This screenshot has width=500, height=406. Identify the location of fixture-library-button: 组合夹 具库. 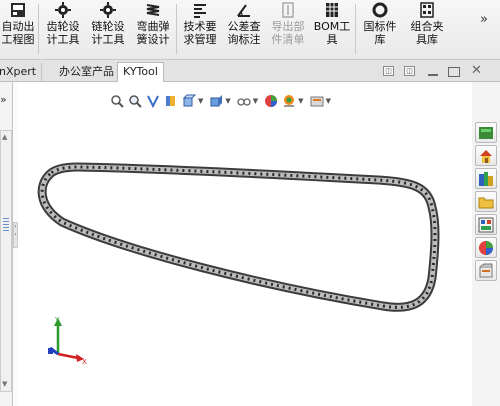
(427, 29).